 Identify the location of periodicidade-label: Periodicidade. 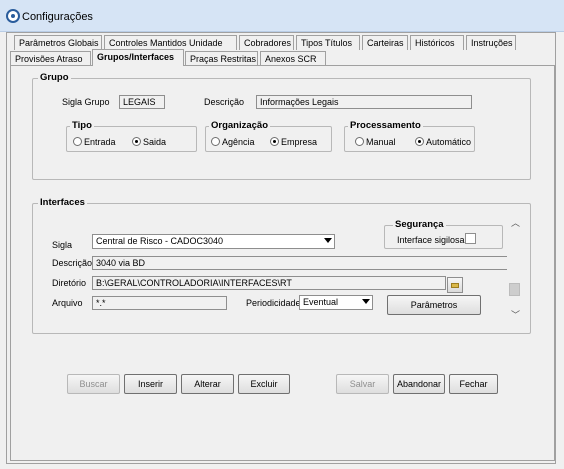
(273, 303).